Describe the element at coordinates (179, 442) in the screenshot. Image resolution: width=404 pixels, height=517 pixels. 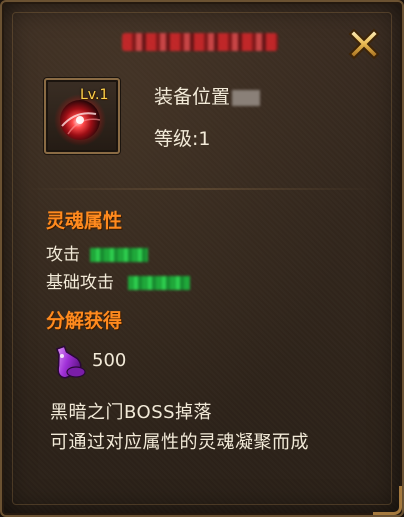
I see `description-line-2: 可通过对应属性的灵魂凝聚而成` at that location.